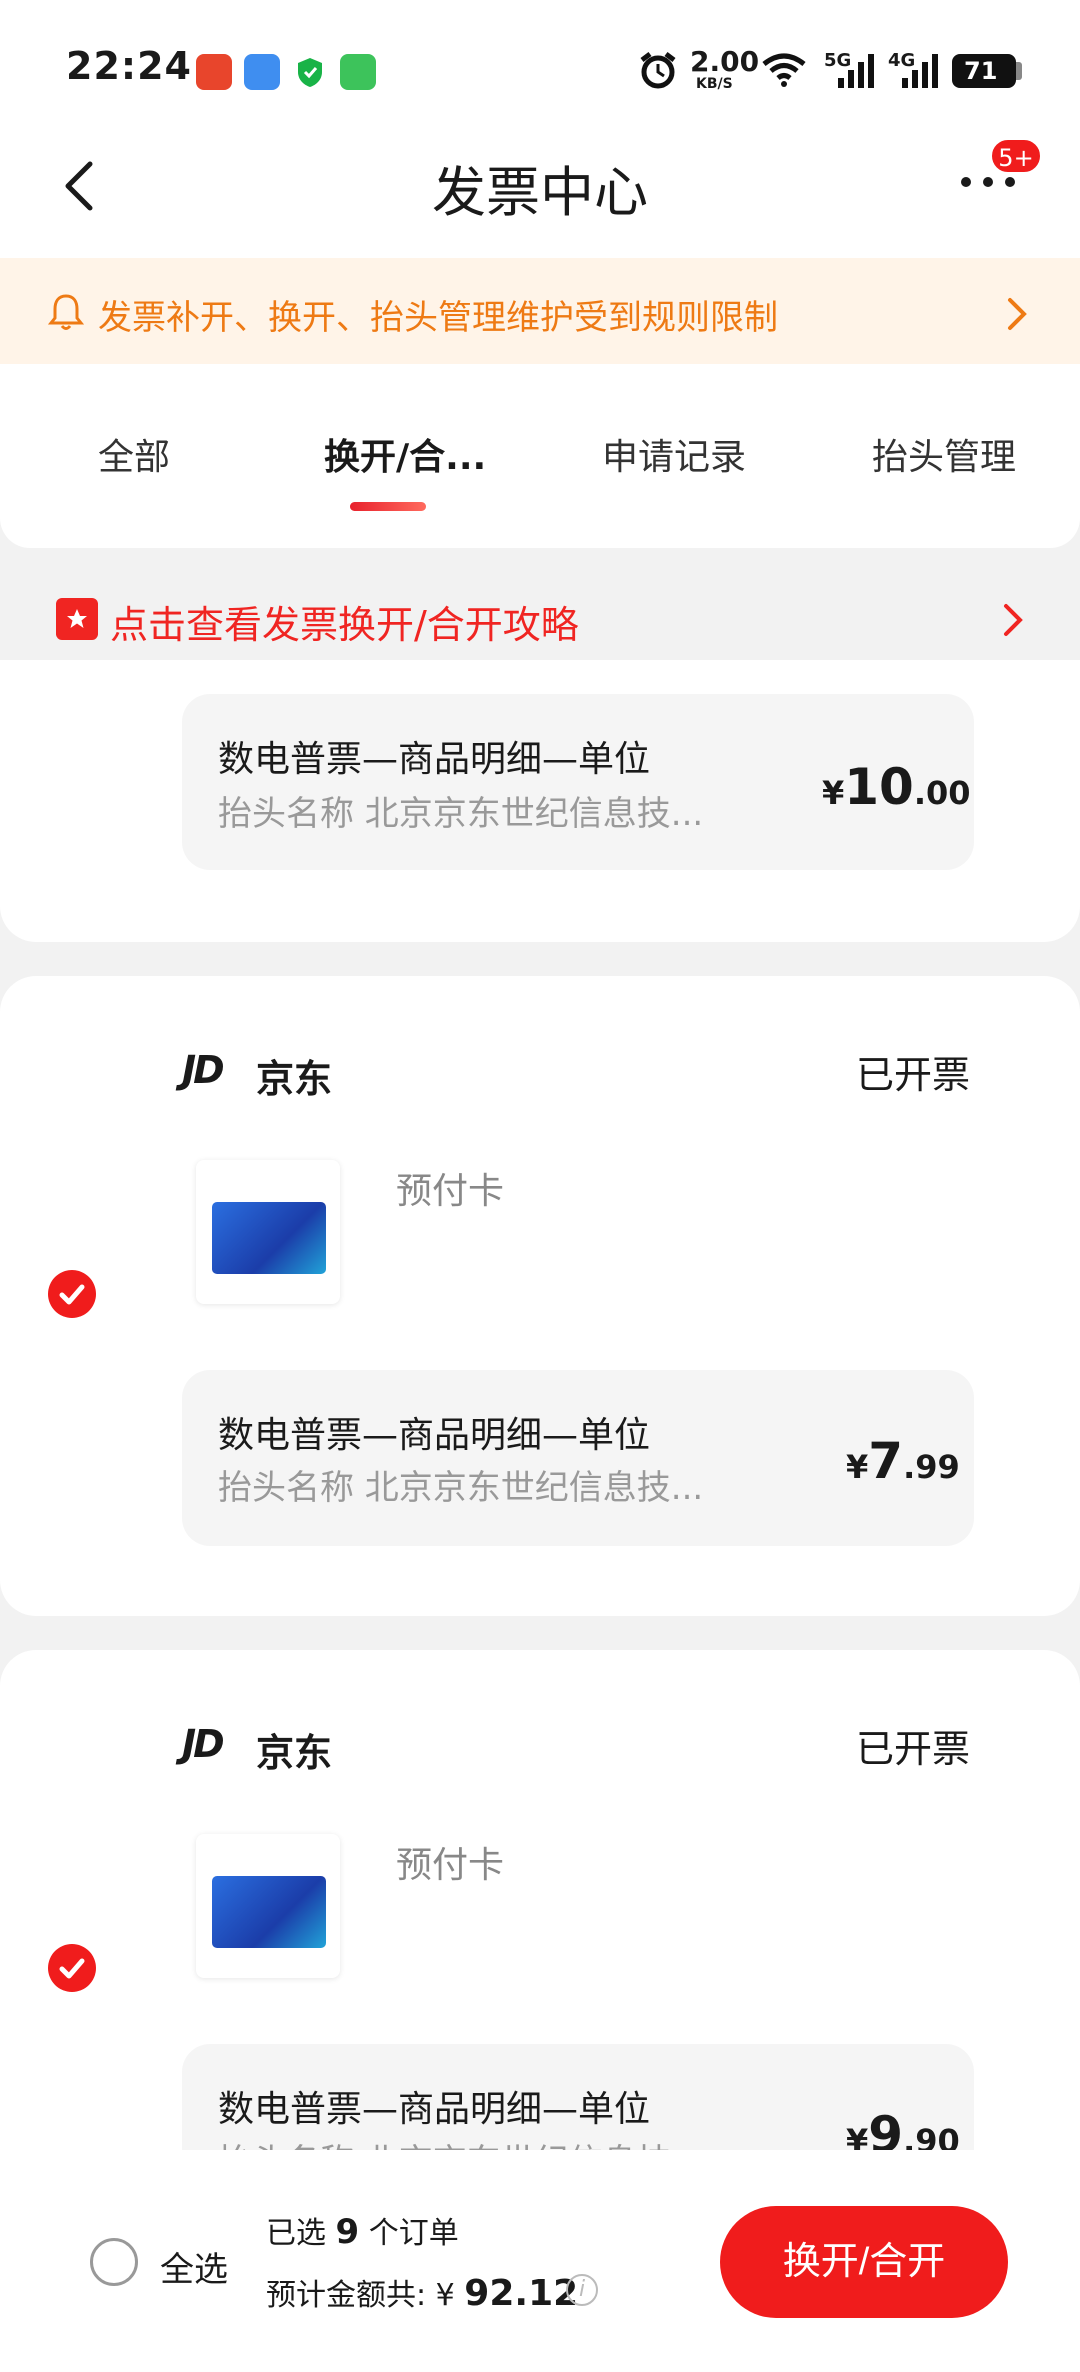 The image size is (1080, 2372). What do you see at coordinates (1017, 314) in the screenshot?
I see `notice-chevron-right-icon` at bounding box center [1017, 314].